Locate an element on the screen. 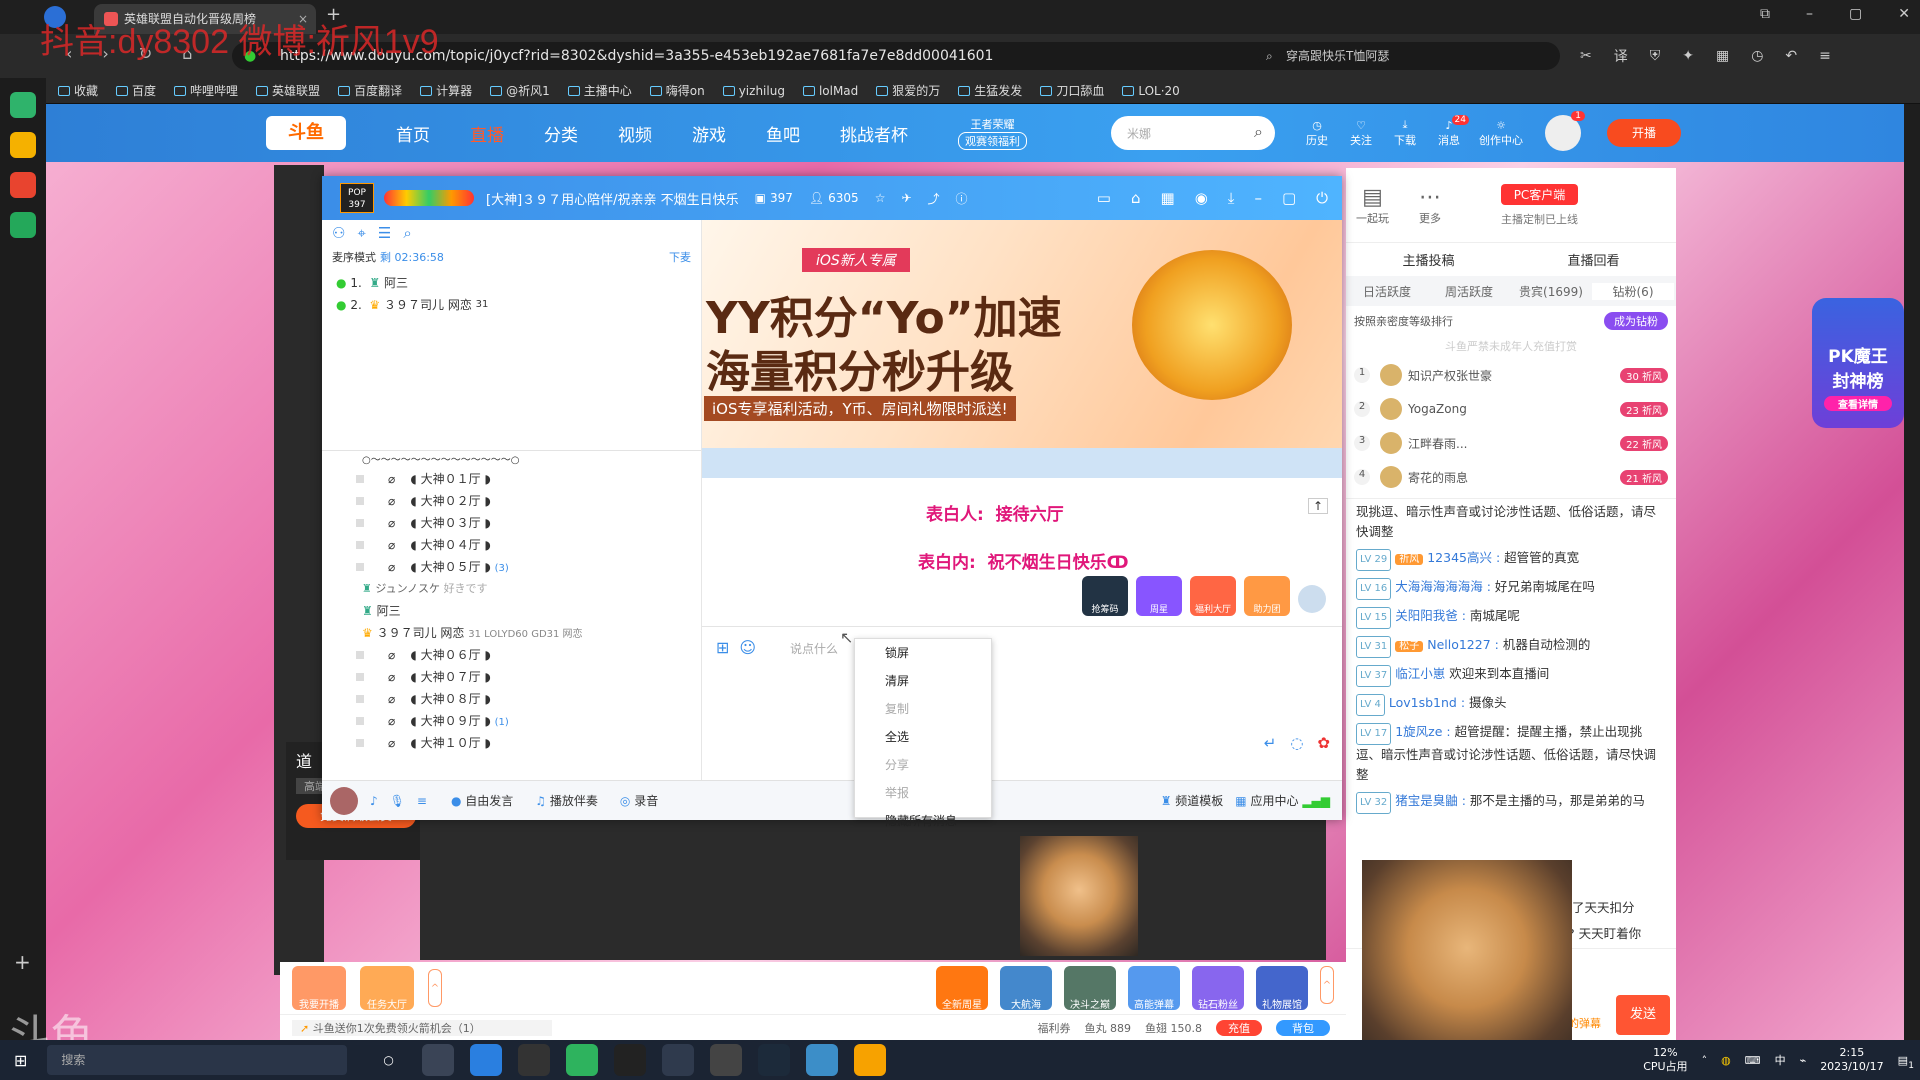  tab-vip: 贵宾(1699) is located at coordinates (1551, 291).